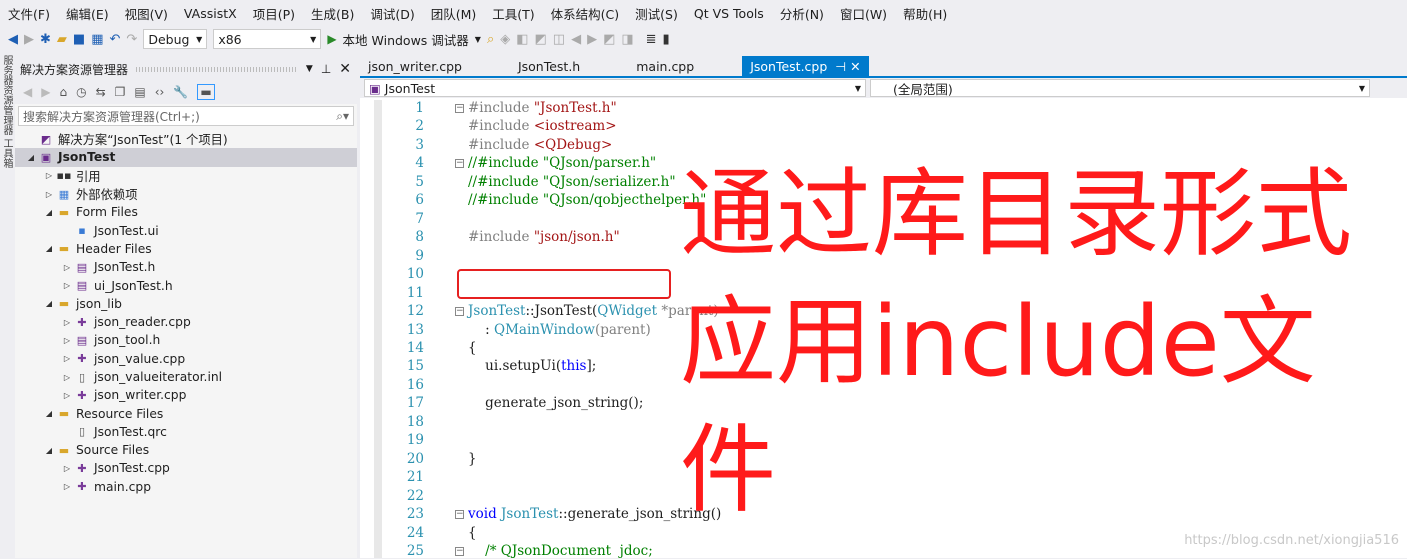 The width and height of the screenshot is (1407, 559). What do you see at coordinates (1120, 88) in the screenshot?
I see `scope-select: (全局范围) ▼` at bounding box center [1120, 88].